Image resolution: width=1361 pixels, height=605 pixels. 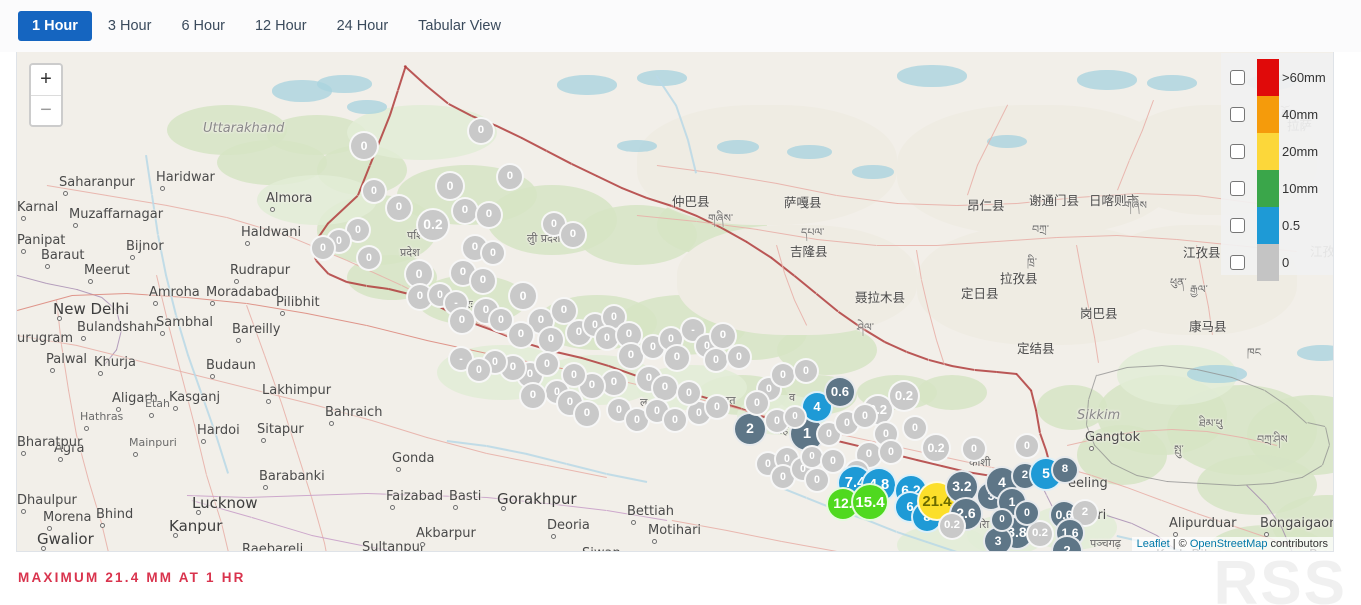 I want to click on zoom-control: + −, so click(x=46, y=95).